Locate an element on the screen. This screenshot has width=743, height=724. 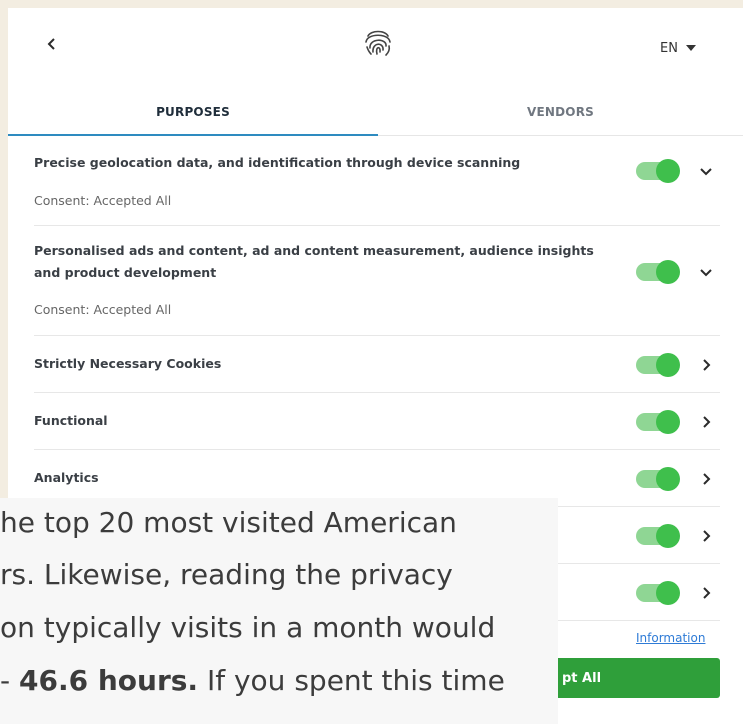
chevron-left-icon is located at coordinates (52, 44).